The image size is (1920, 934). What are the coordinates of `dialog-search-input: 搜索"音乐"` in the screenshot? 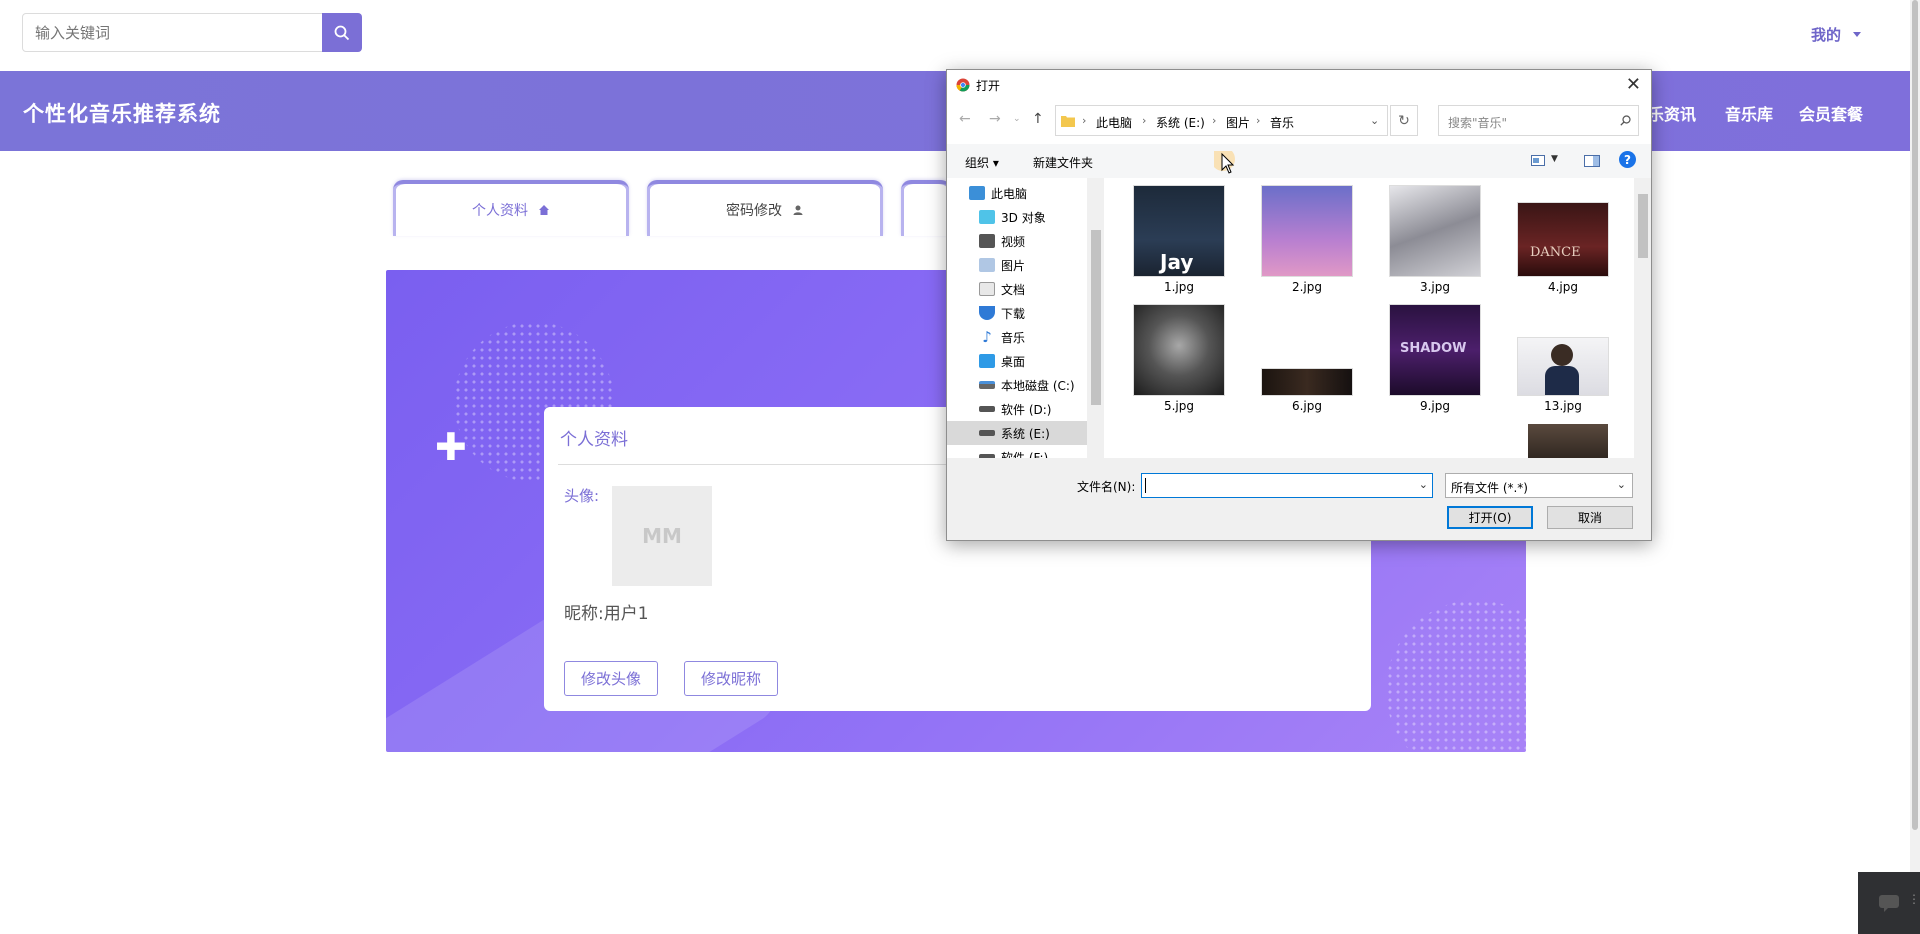 It's located at (1538, 120).